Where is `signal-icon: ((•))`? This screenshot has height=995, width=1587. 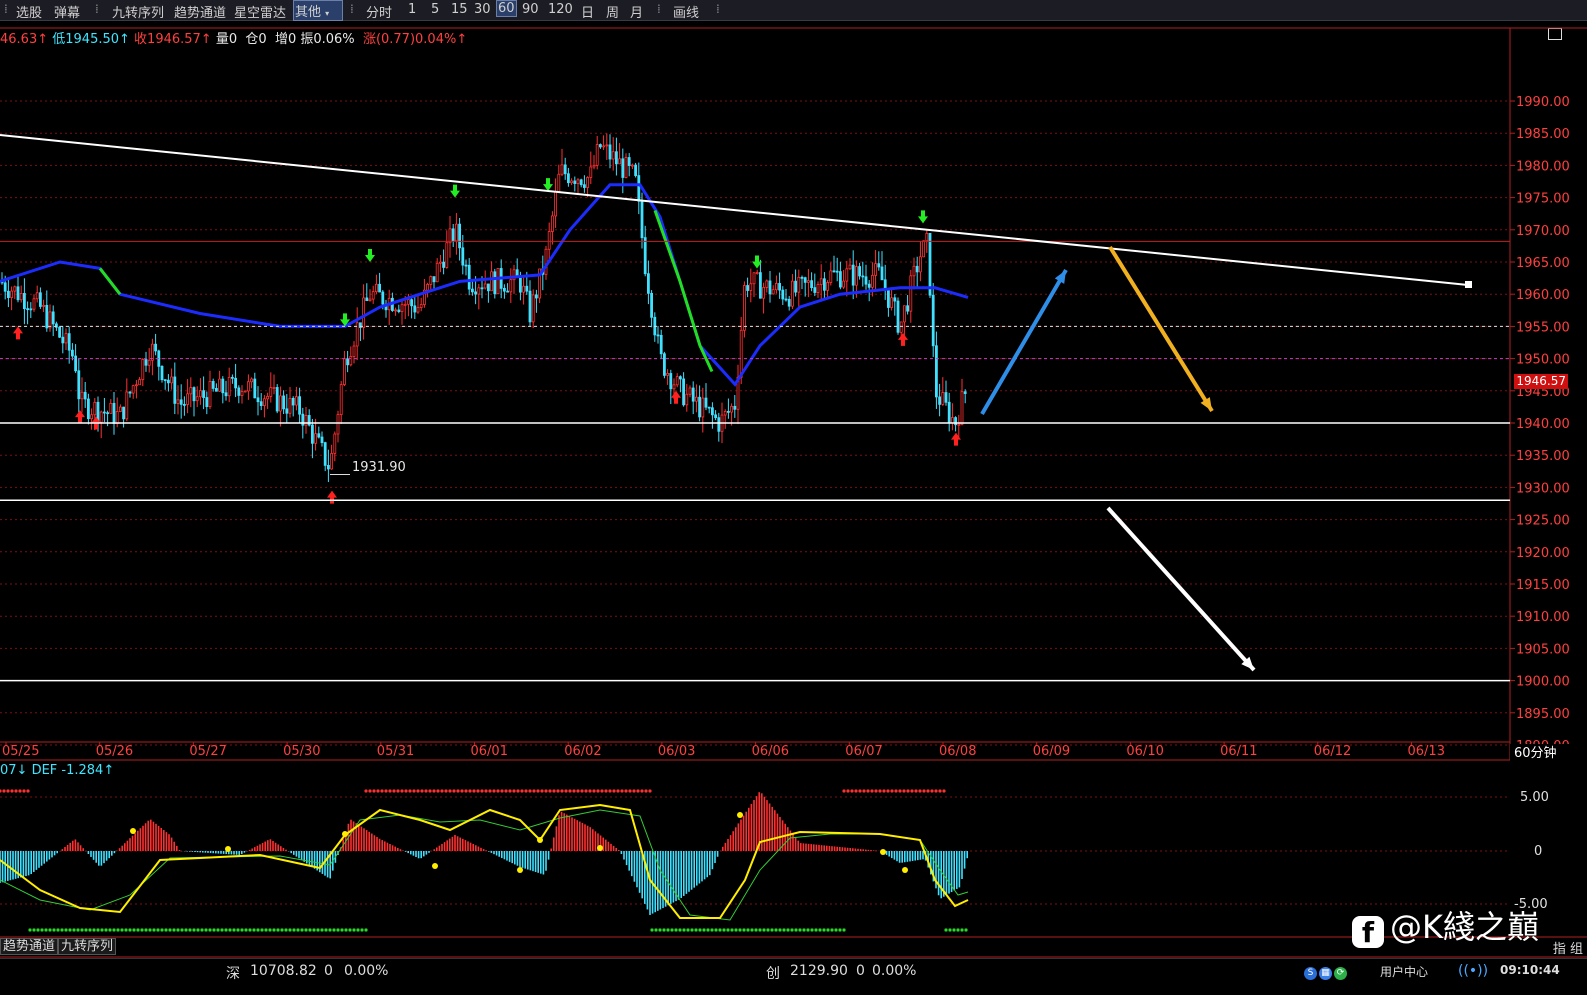 signal-icon: ((•)) is located at coordinates (1473, 971).